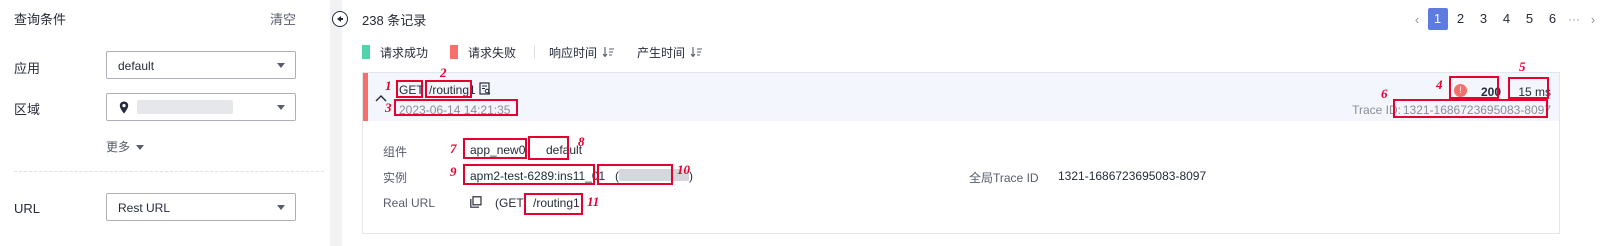  What do you see at coordinates (1593, 19) in the screenshot?
I see `next-page-button: ›` at bounding box center [1593, 19].